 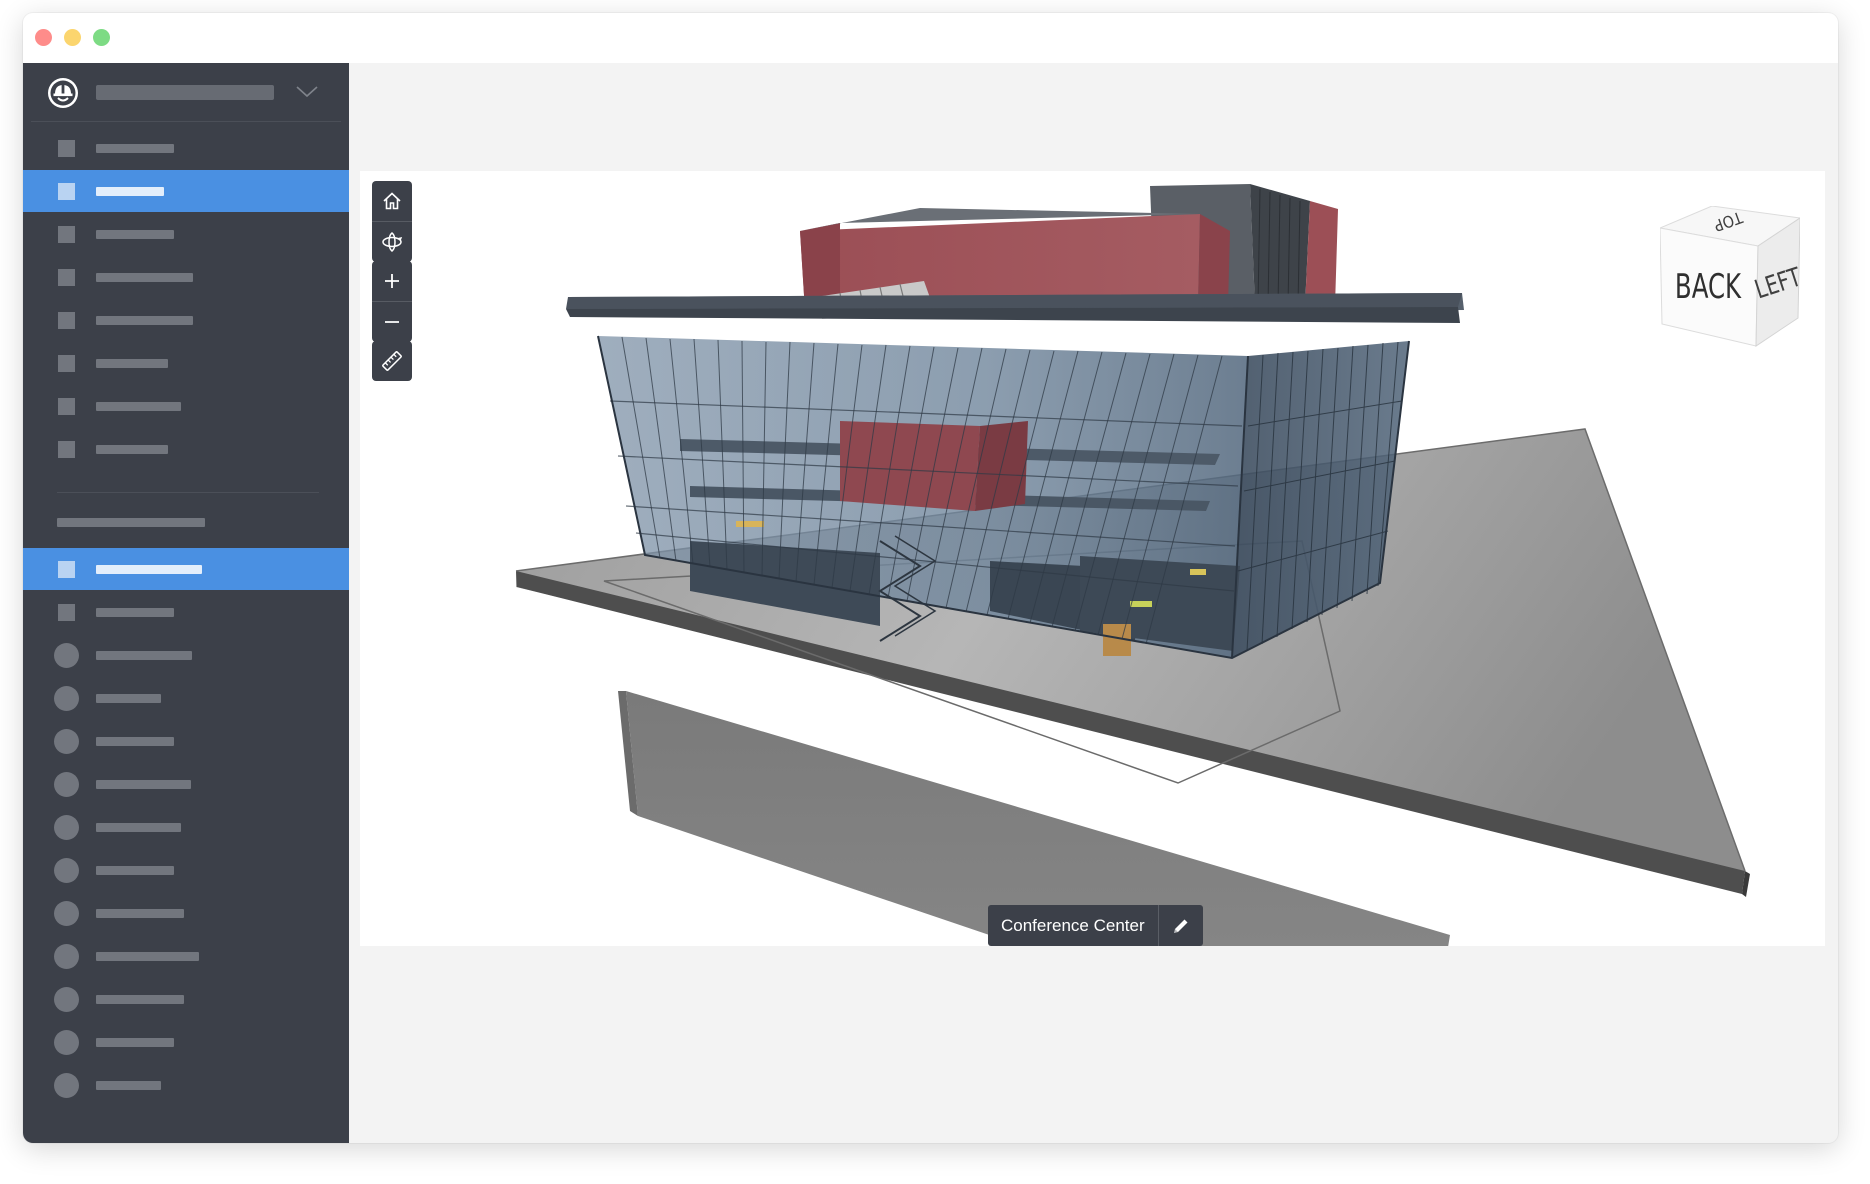 I want to click on close-window-button, so click(x=43, y=37).